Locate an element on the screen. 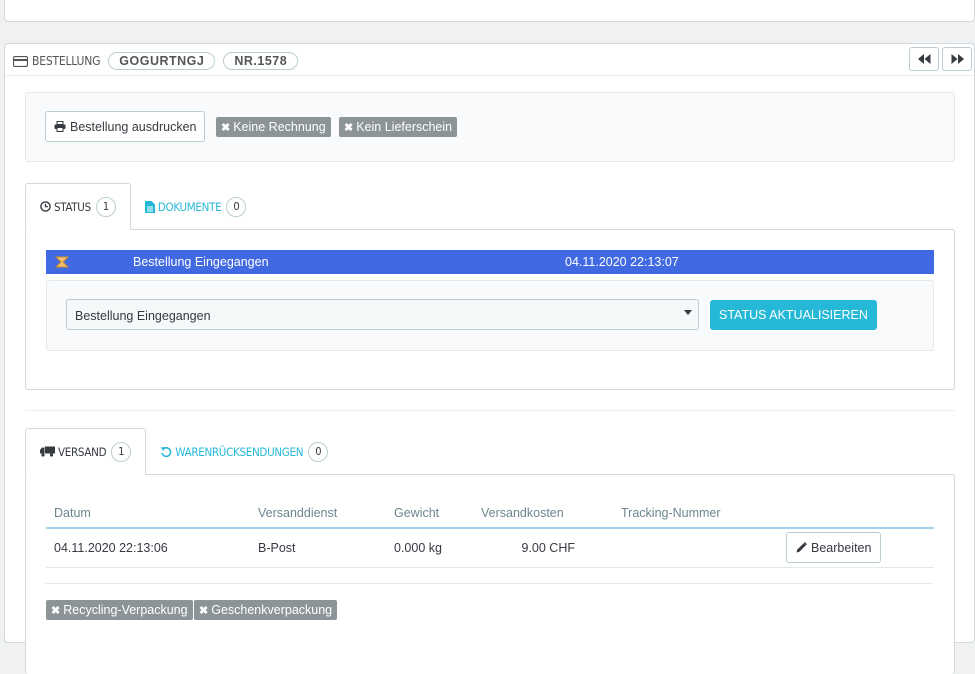 This screenshot has height=674, width=975. file-icon is located at coordinates (149, 206).